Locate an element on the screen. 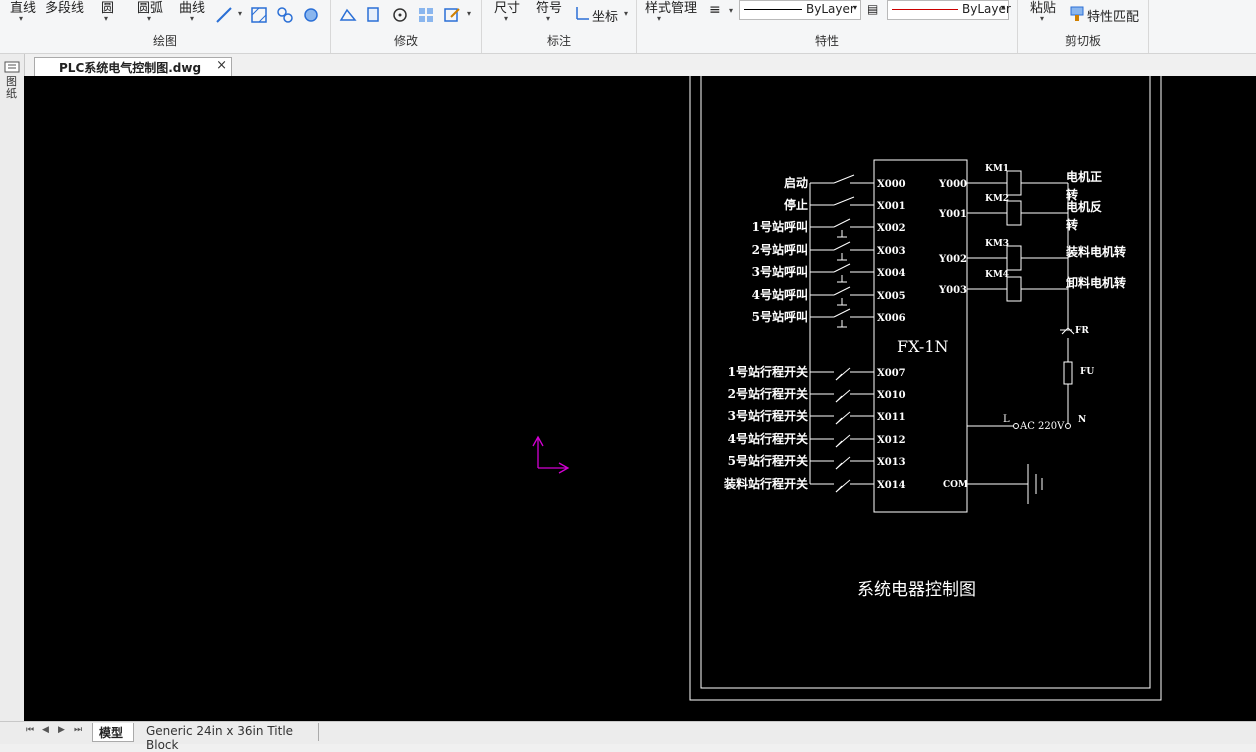  linetype-combo: ByLayer ▾ is located at coordinates (800, 10).